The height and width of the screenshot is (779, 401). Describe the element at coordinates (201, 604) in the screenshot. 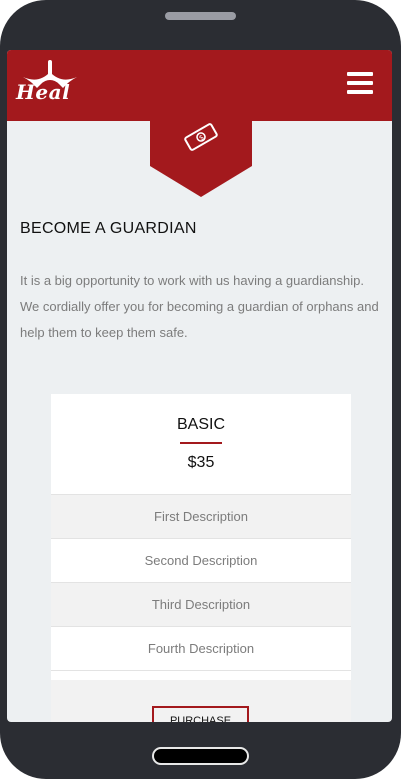

I see `feature-item: Third Description` at that location.